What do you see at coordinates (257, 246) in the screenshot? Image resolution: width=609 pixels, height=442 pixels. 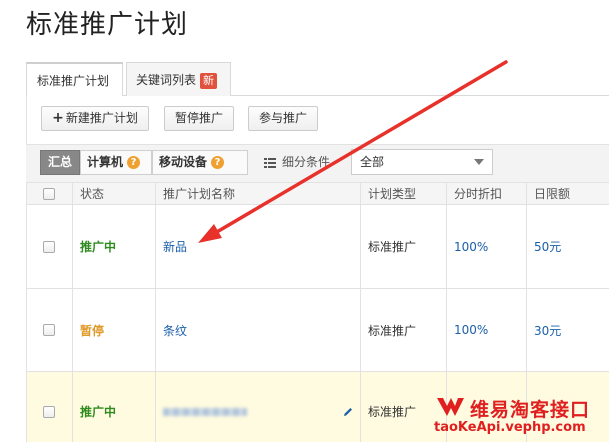 I see `plan-name-link: 新品` at bounding box center [257, 246].